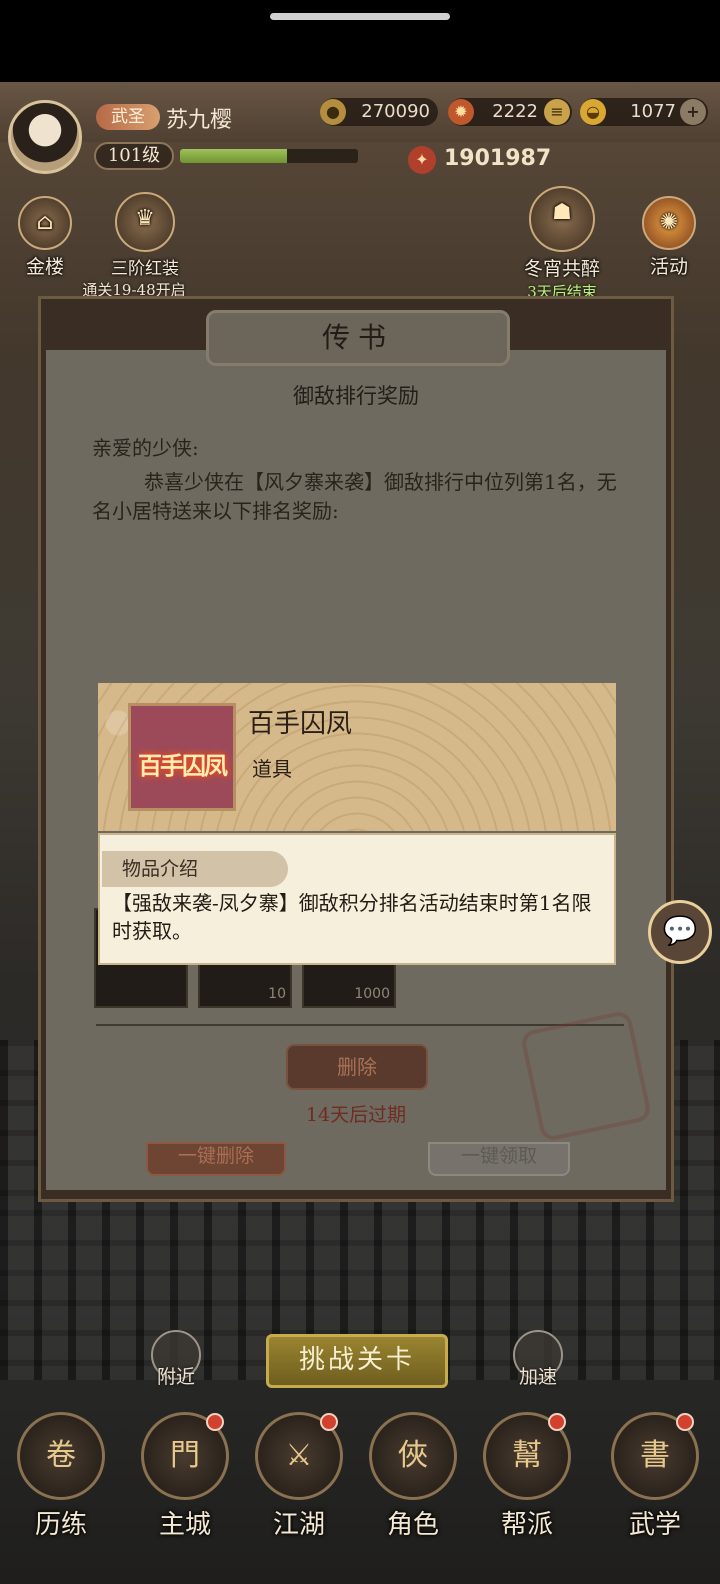 The height and width of the screenshot is (1584, 720). What do you see at coordinates (654, 1525) in the screenshot?
I see `nav-label: 武学` at bounding box center [654, 1525].